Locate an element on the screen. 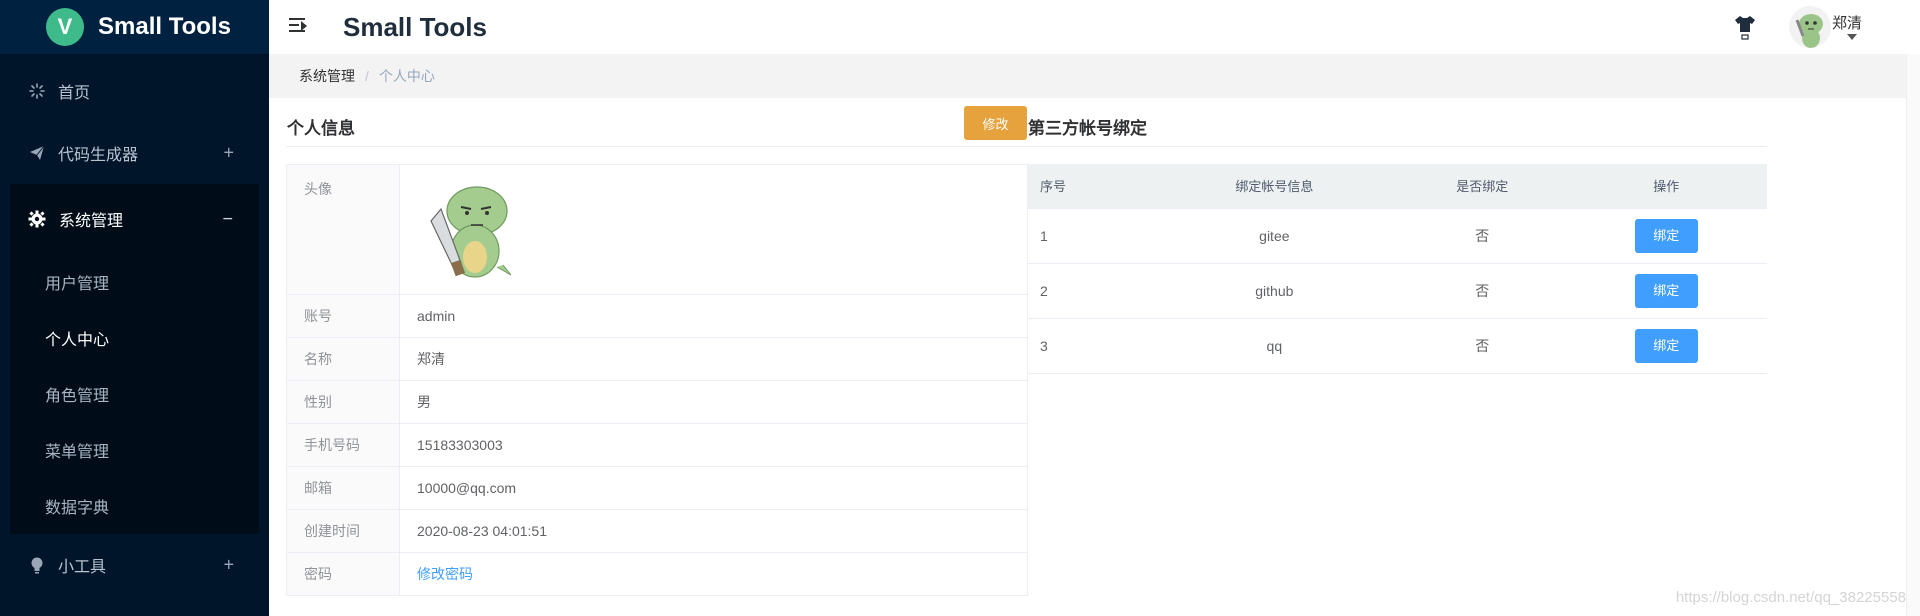 The width and height of the screenshot is (1920, 616). bind-gitee-button: 绑定 is located at coordinates (1666, 235).